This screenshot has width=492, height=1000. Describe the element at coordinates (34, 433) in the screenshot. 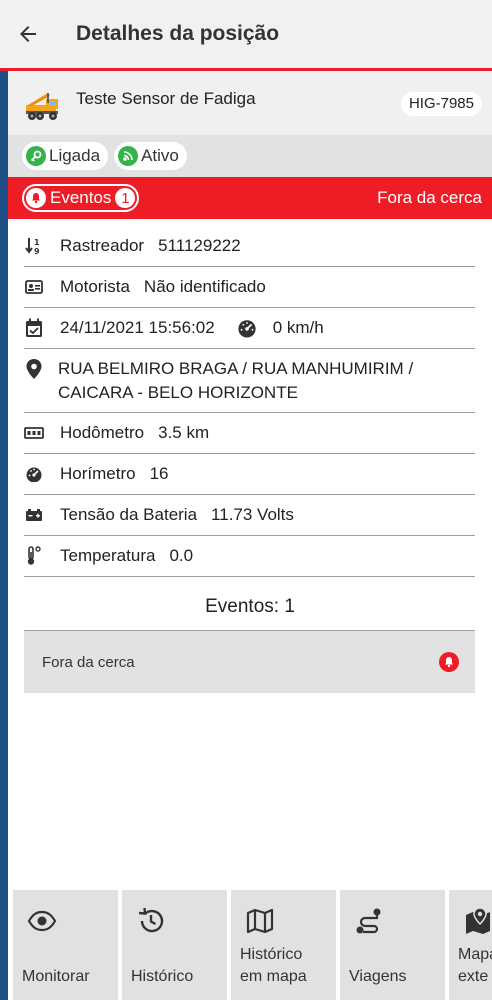

I see `odometer-icon` at that location.